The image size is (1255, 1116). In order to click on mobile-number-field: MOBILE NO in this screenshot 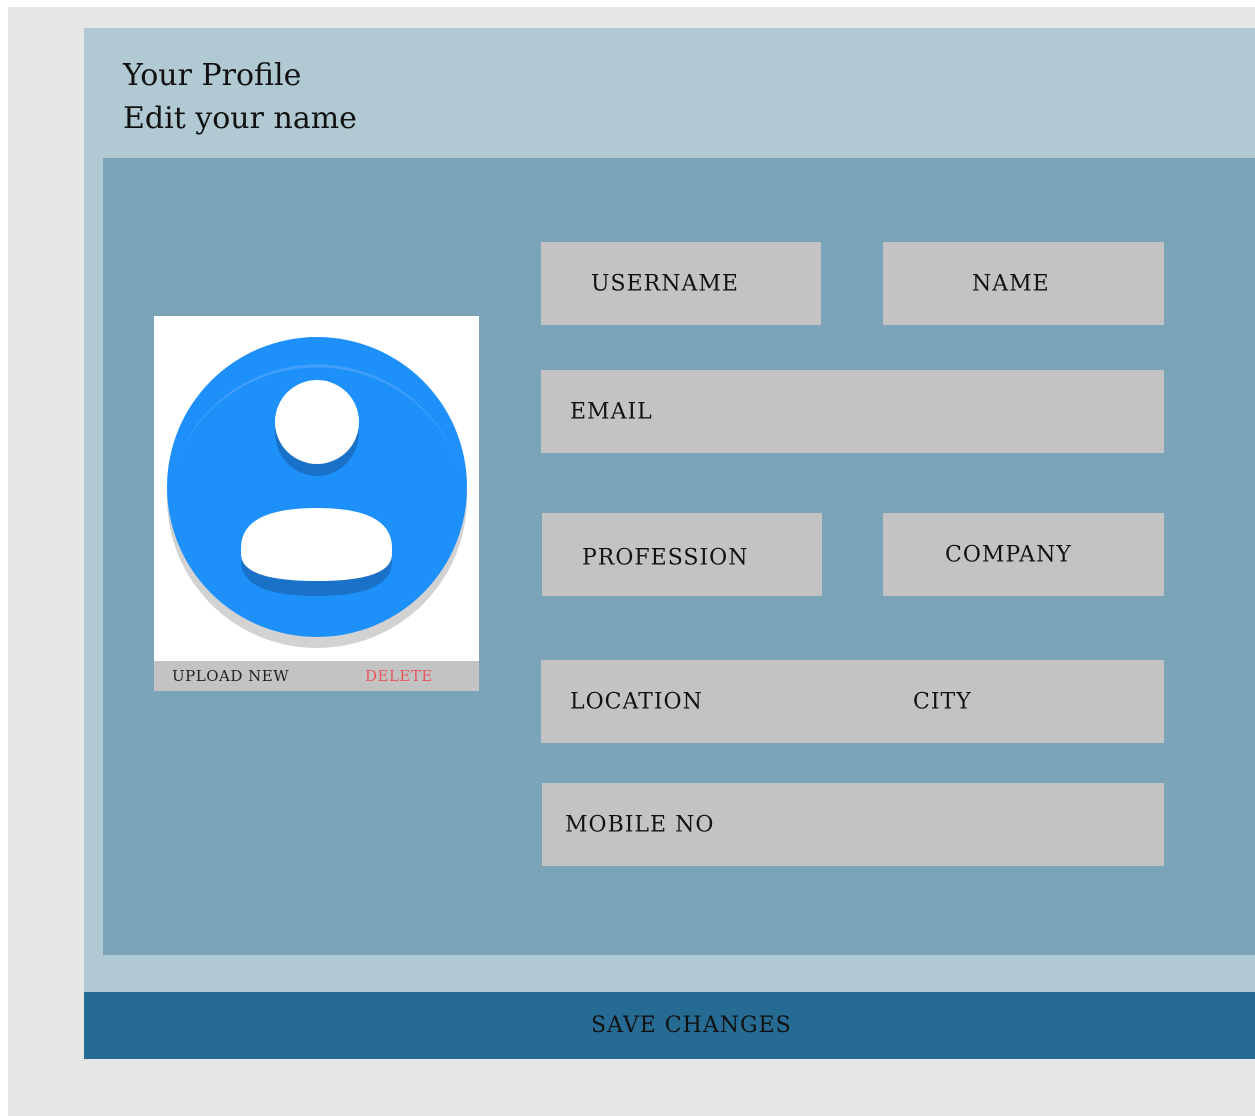, I will do `click(853, 824)`.